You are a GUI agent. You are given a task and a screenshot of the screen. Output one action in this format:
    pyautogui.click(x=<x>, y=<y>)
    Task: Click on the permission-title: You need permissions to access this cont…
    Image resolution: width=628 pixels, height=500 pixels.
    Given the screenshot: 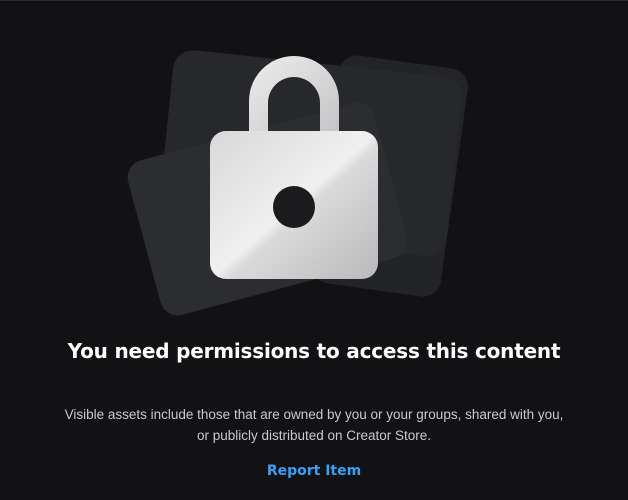 What is the action you would take?
    pyautogui.click(x=314, y=351)
    